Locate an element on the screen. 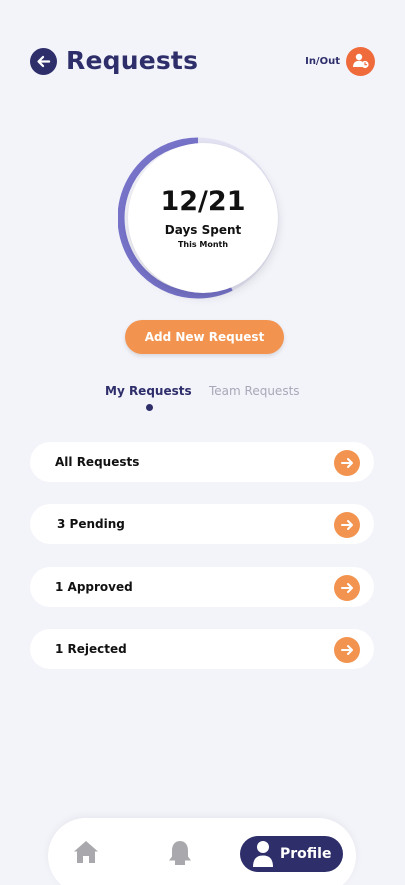  nav-profile-label: Profile is located at coordinates (306, 854).